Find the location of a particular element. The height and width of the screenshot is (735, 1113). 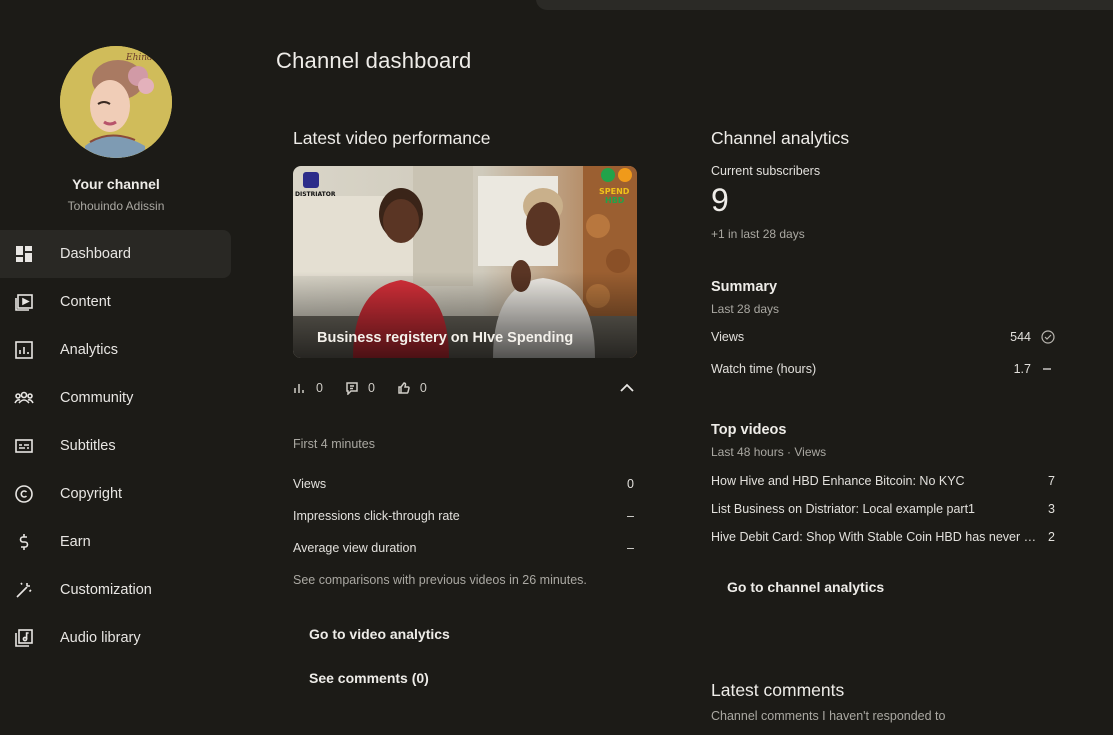

chevron-up-icon is located at coordinates (627, 387).